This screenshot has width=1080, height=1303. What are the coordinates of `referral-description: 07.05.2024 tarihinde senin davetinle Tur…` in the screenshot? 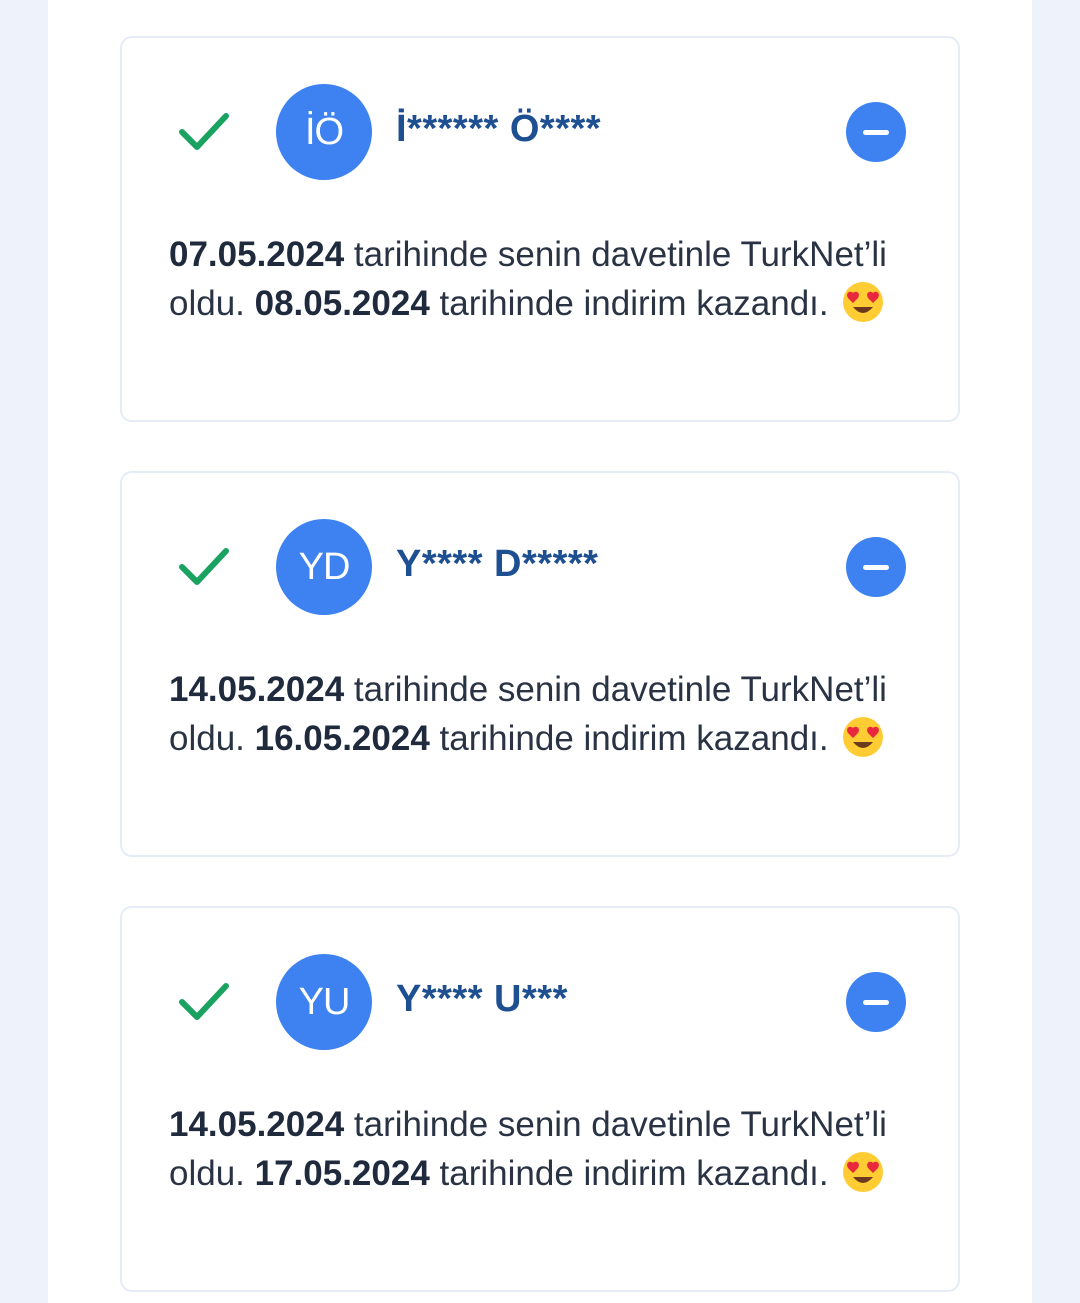 It's located at (549, 279).